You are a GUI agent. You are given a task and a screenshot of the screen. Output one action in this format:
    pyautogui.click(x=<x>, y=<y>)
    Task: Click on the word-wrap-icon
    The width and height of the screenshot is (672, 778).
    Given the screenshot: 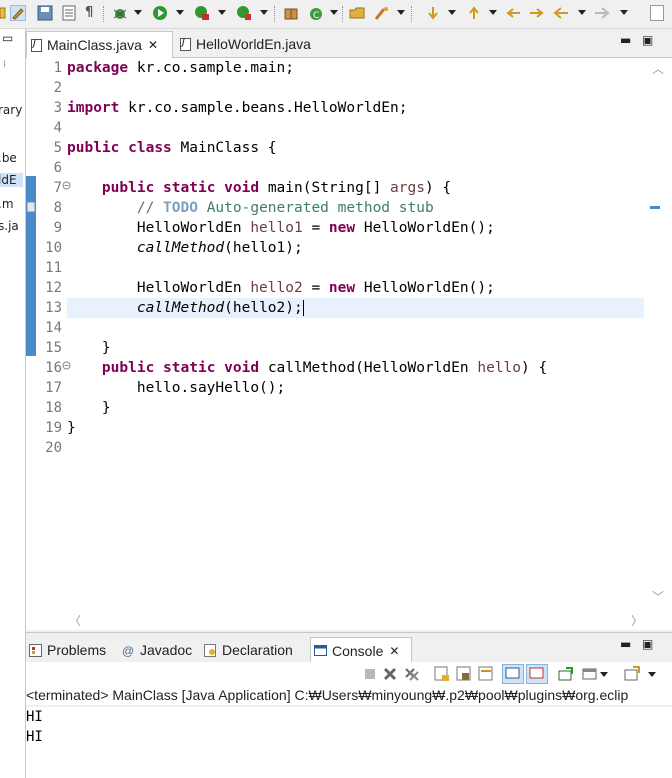 What is the action you would take?
    pyautogui.click(x=486, y=674)
    